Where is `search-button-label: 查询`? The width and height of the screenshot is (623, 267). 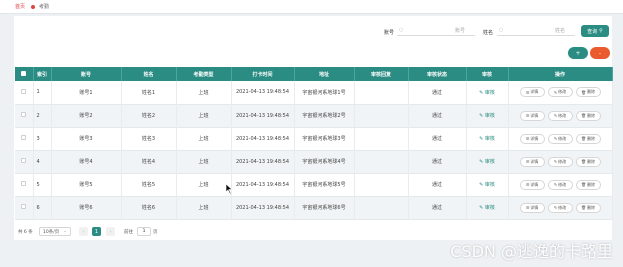 search-button-label: 查询 is located at coordinates (592, 31).